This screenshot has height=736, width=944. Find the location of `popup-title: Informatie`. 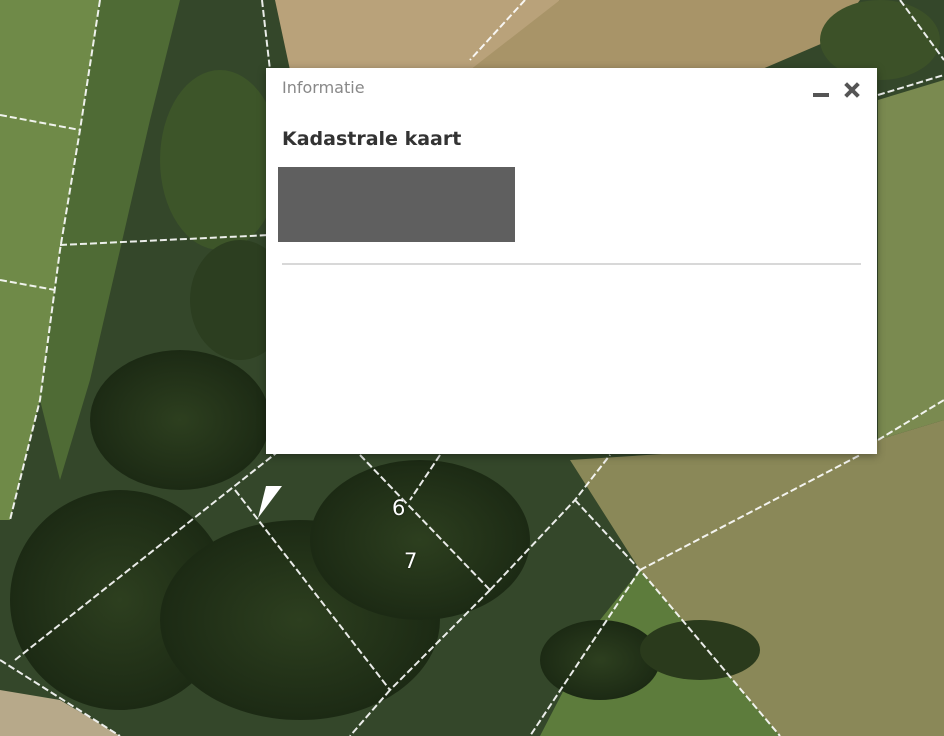

popup-title: Informatie is located at coordinates (323, 87).